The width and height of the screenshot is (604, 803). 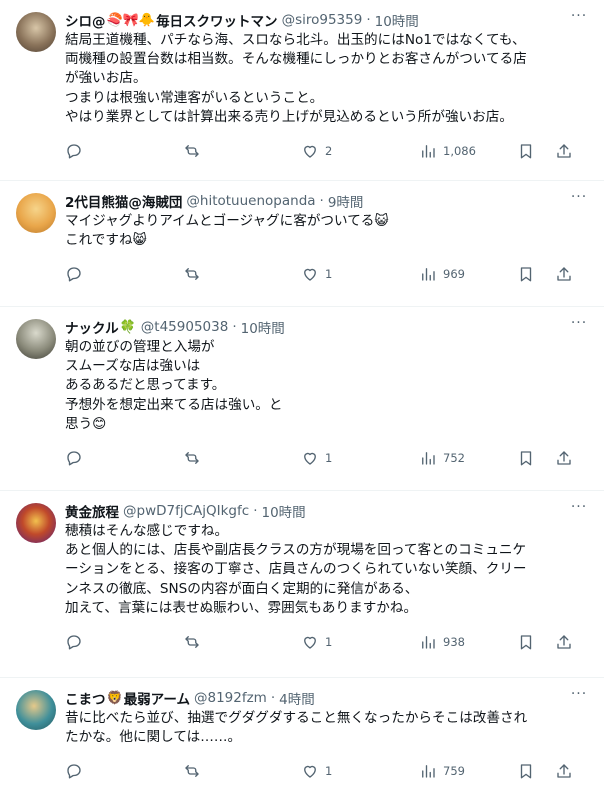 What do you see at coordinates (230, 698) in the screenshot?
I see `author-handle: @8192fzm` at bounding box center [230, 698].